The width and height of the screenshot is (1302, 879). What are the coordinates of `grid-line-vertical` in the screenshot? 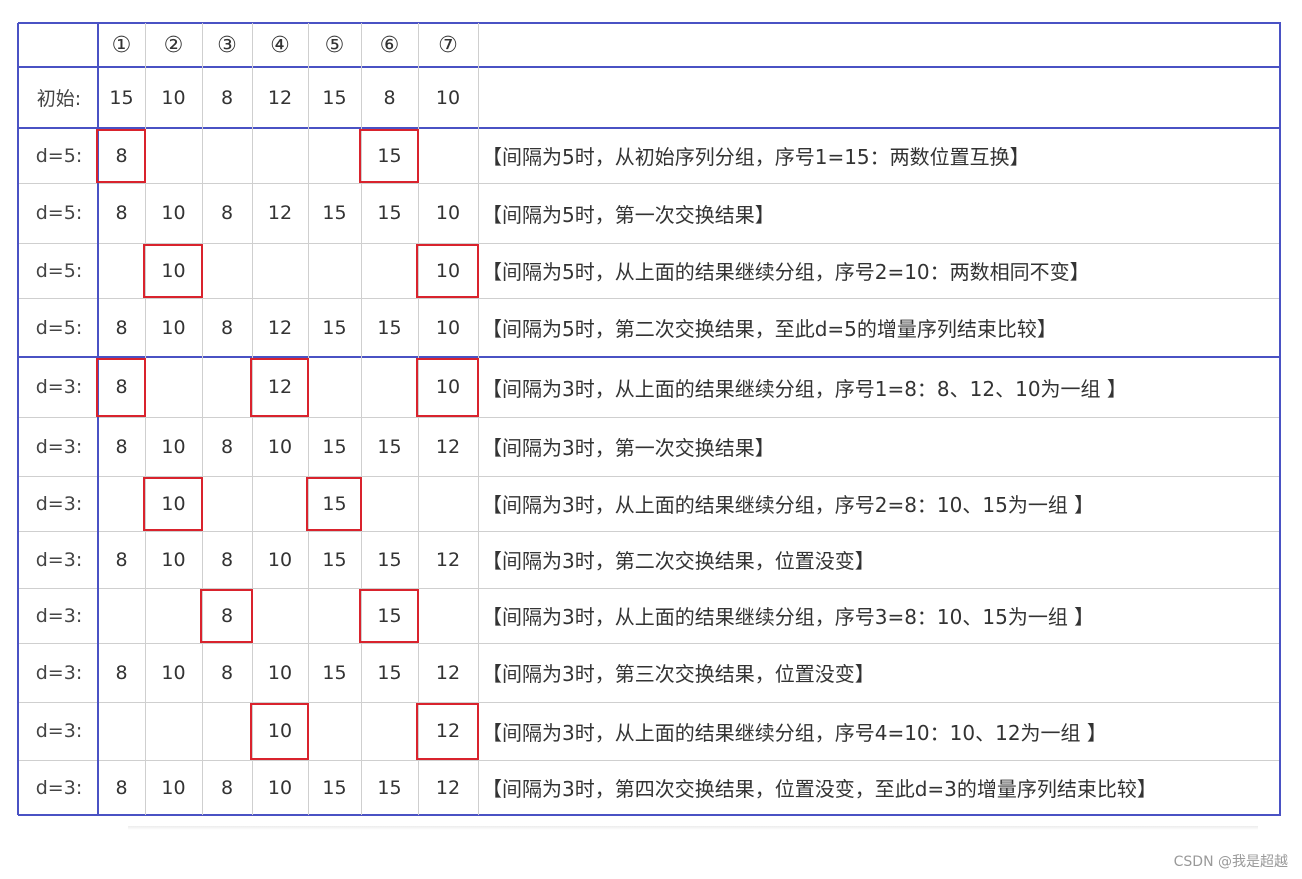 It's located at (478, 419).